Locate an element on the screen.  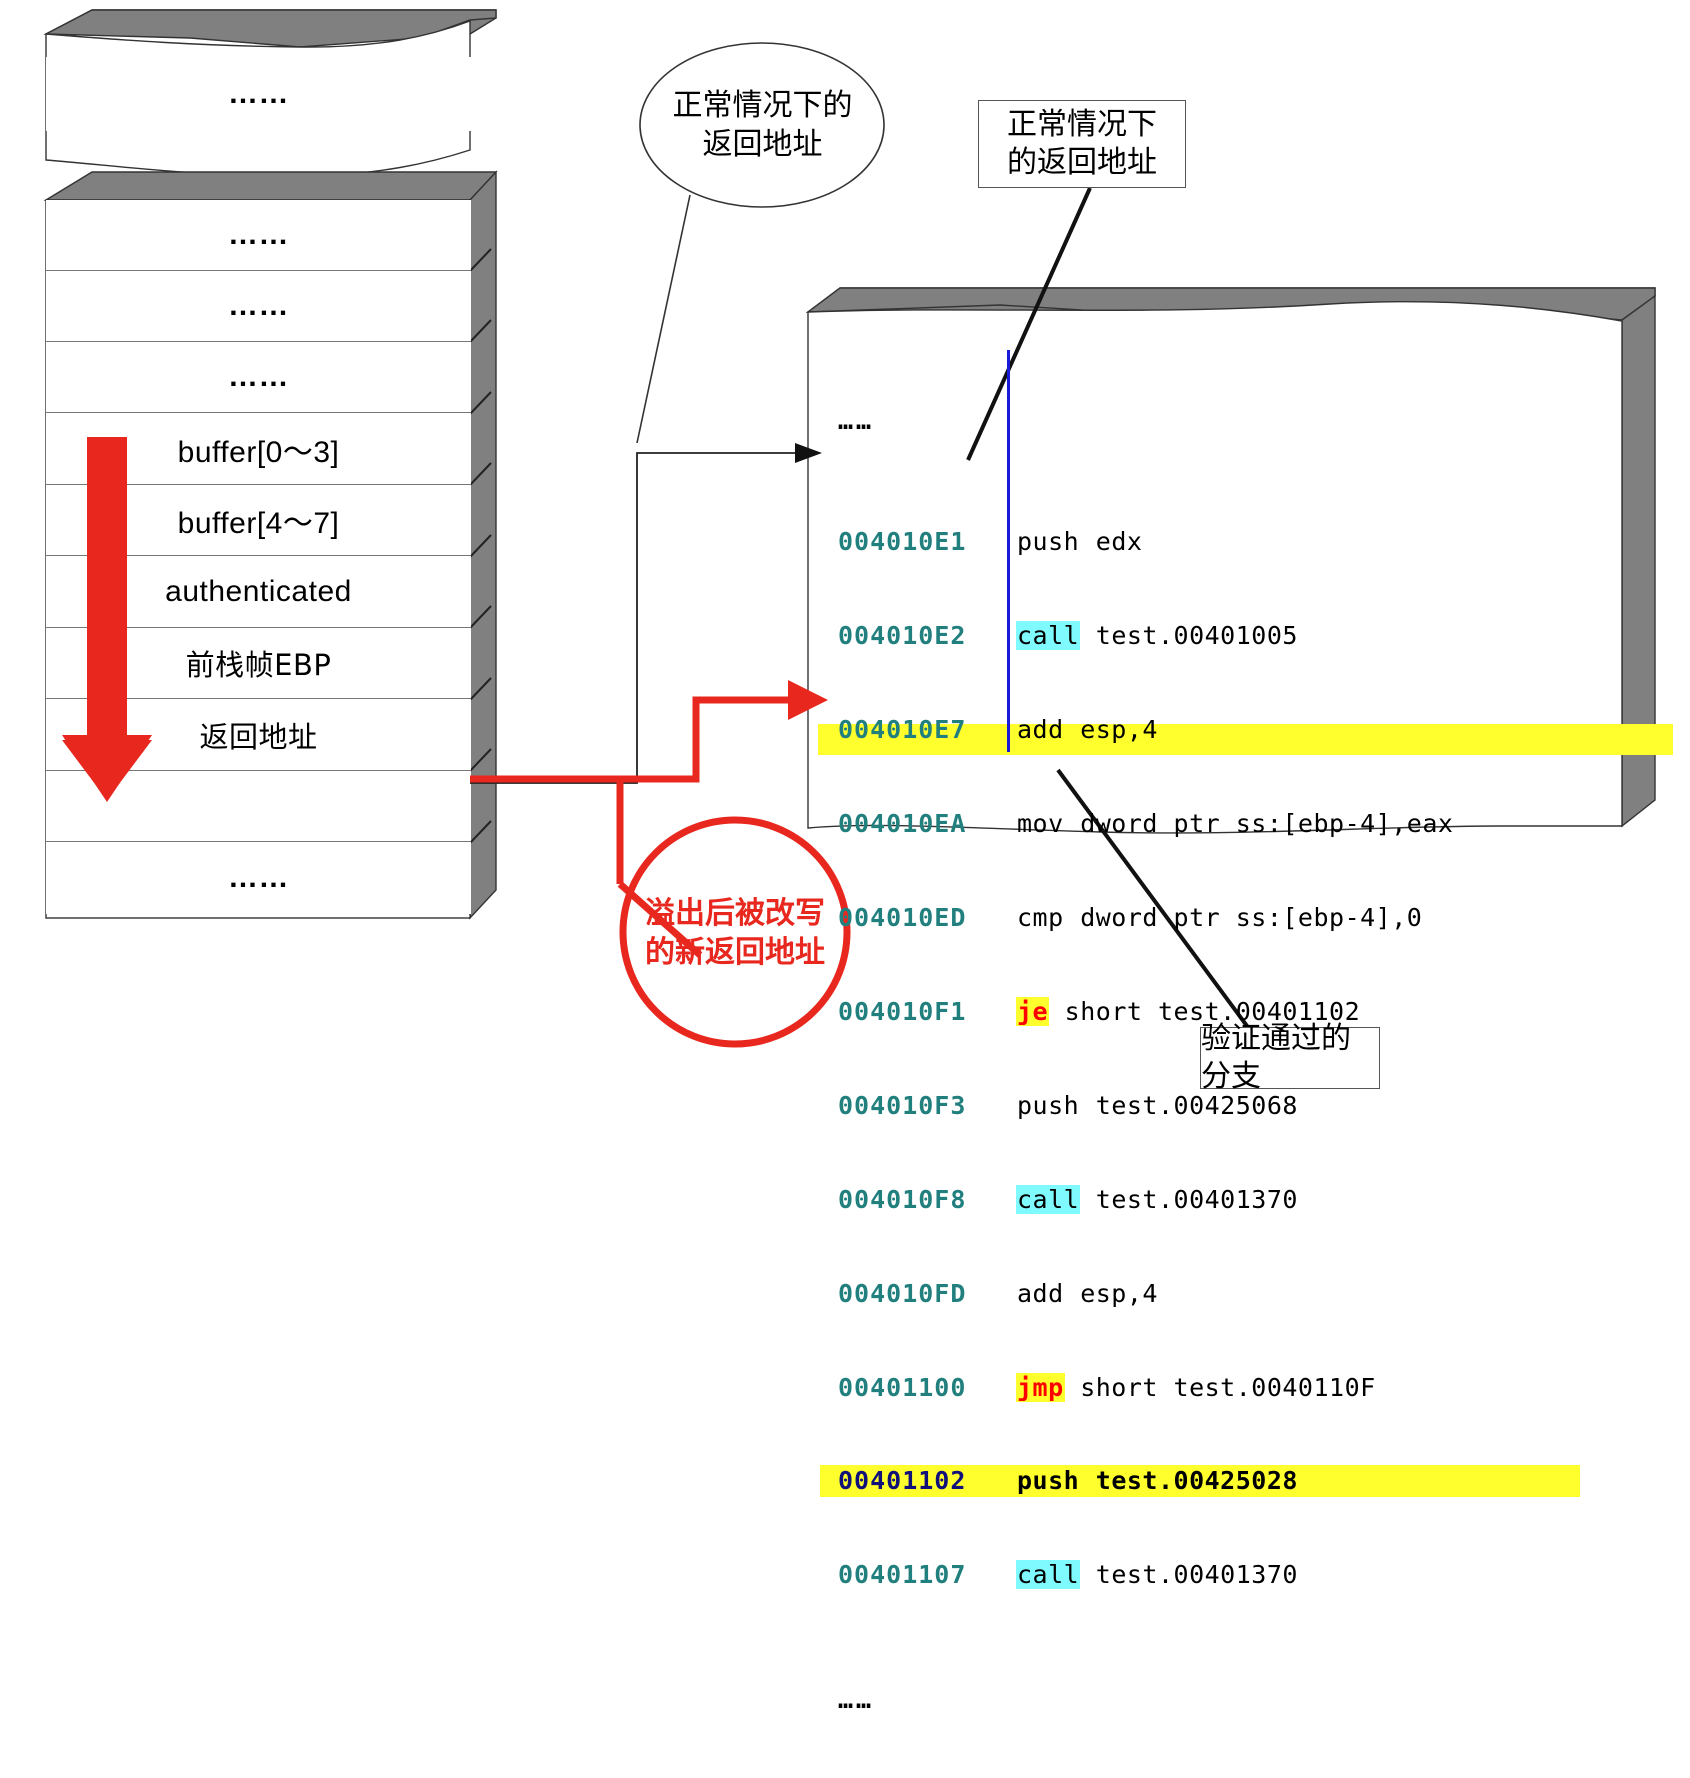
code-line: 004010E7 add esp,4 is located at coordinates (1200, 729).